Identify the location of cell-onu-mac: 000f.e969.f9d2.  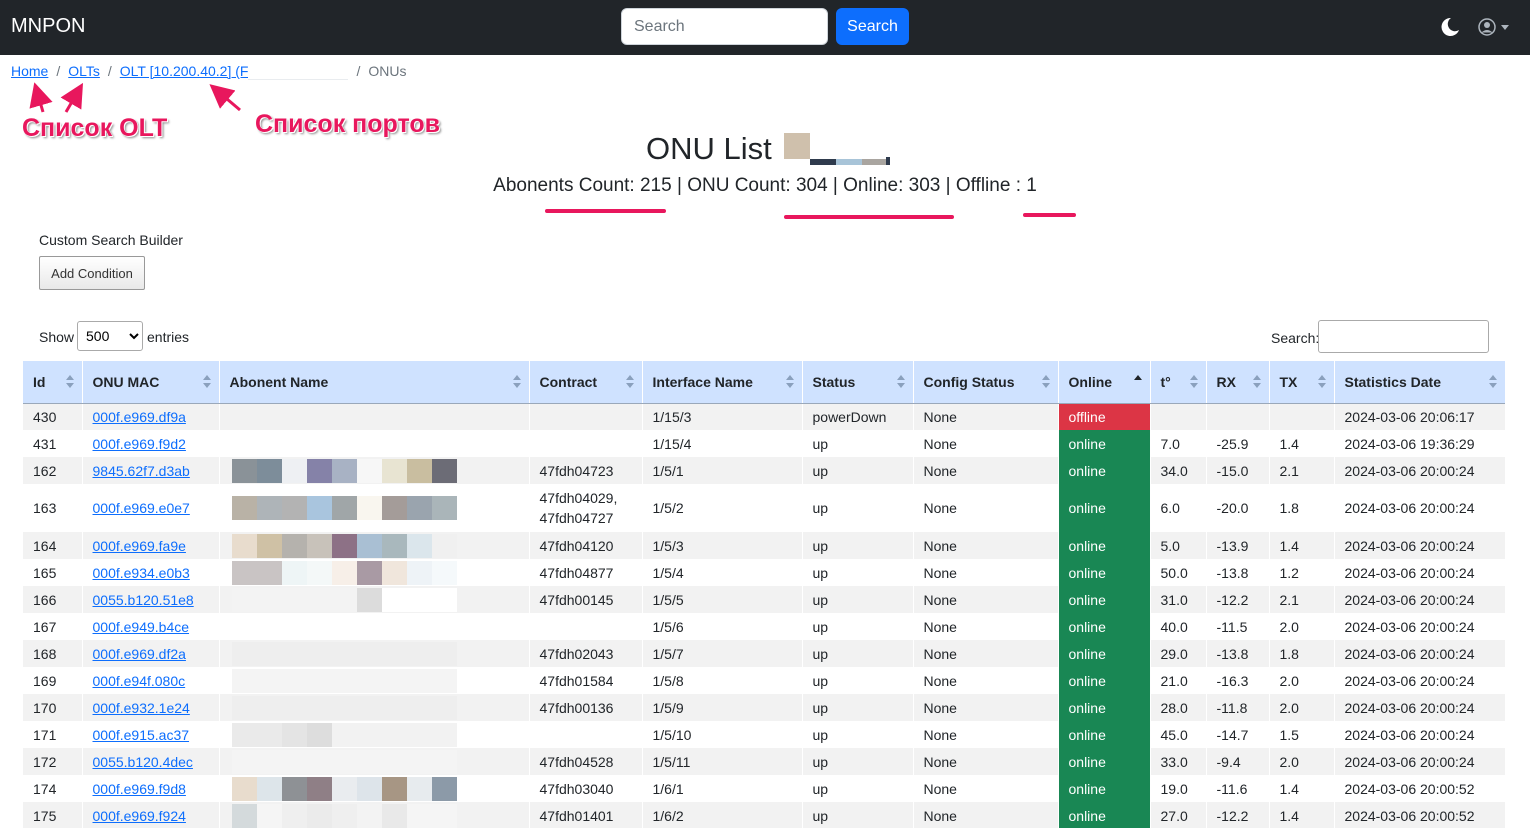
(150, 443).